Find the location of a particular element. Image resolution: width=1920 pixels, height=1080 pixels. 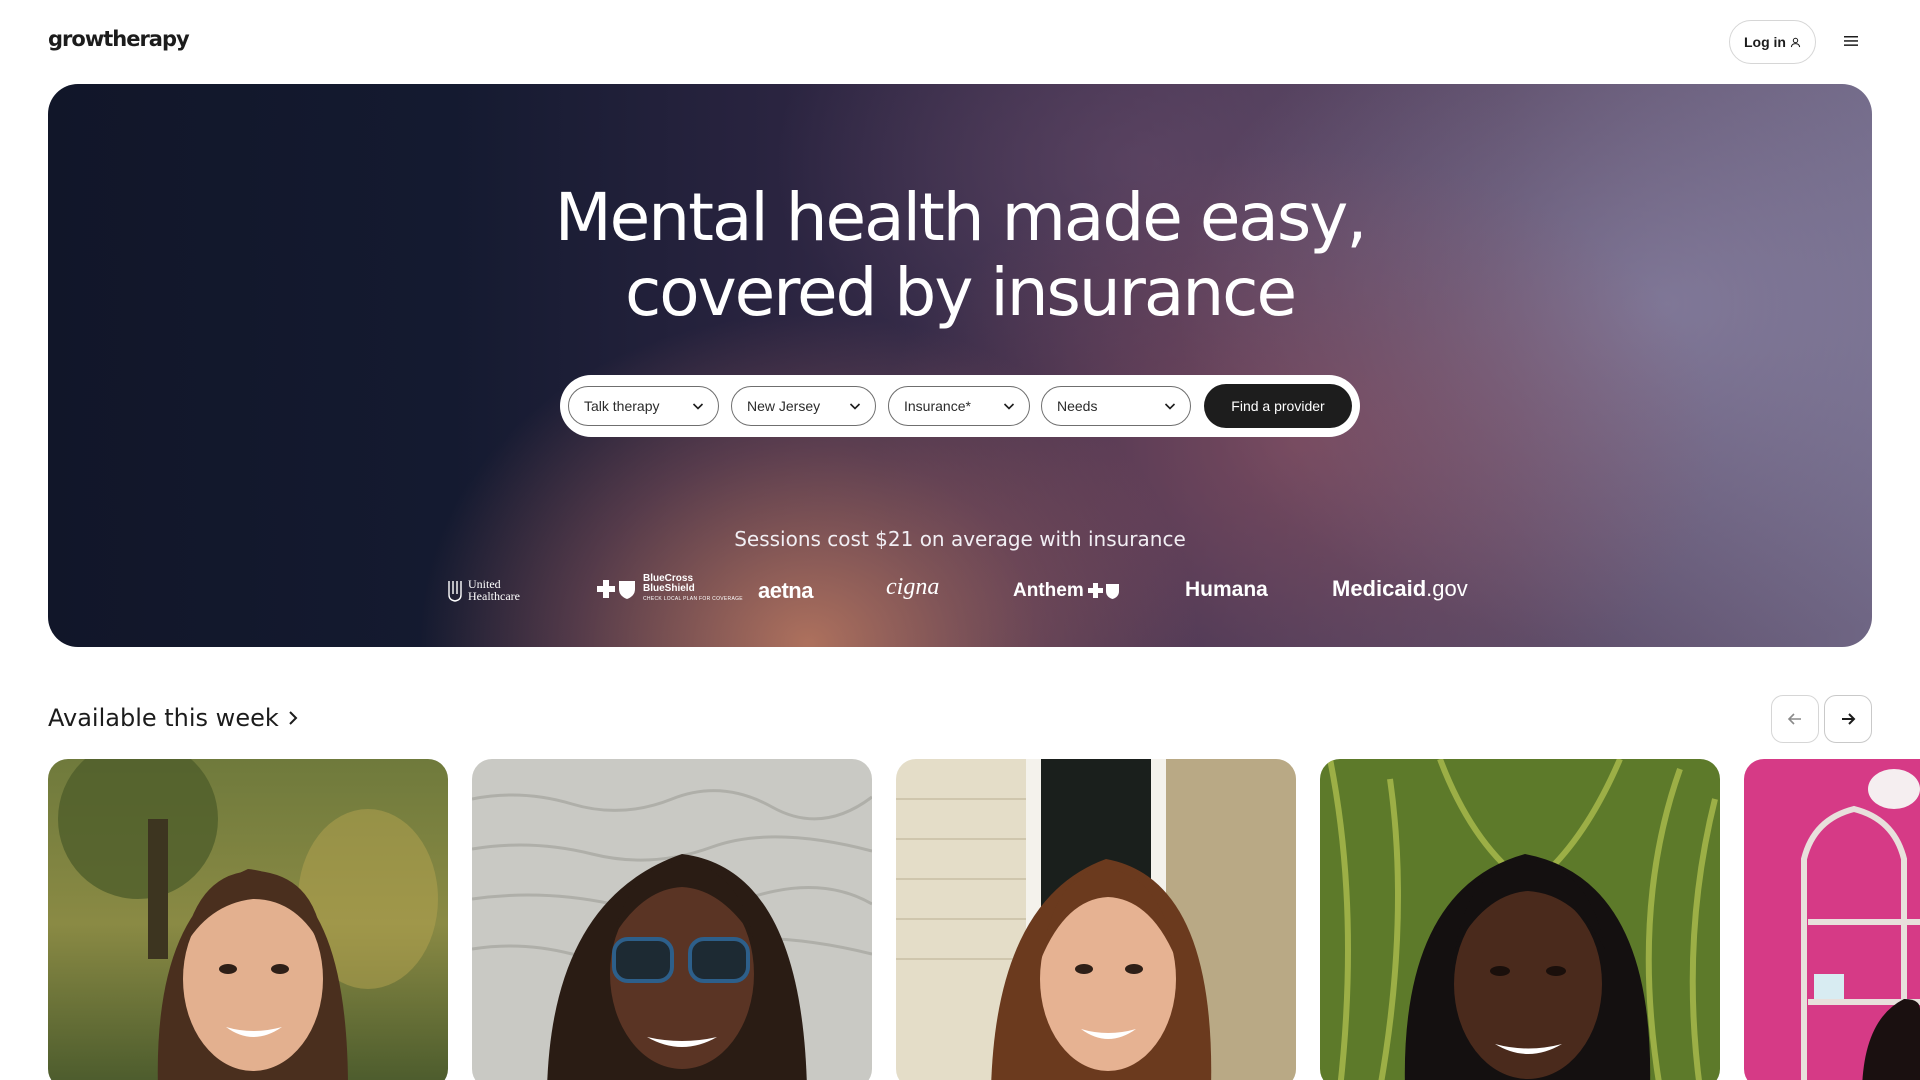

medicaid-gov: .gov is located at coordinates (1447, 588).